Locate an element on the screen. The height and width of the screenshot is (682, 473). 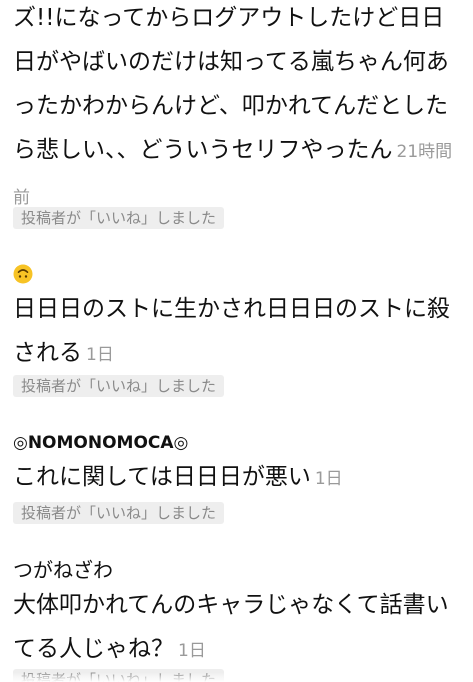
comment-body: これに関しては日日日が悪い 1日 is located at coordinates (239, 478).